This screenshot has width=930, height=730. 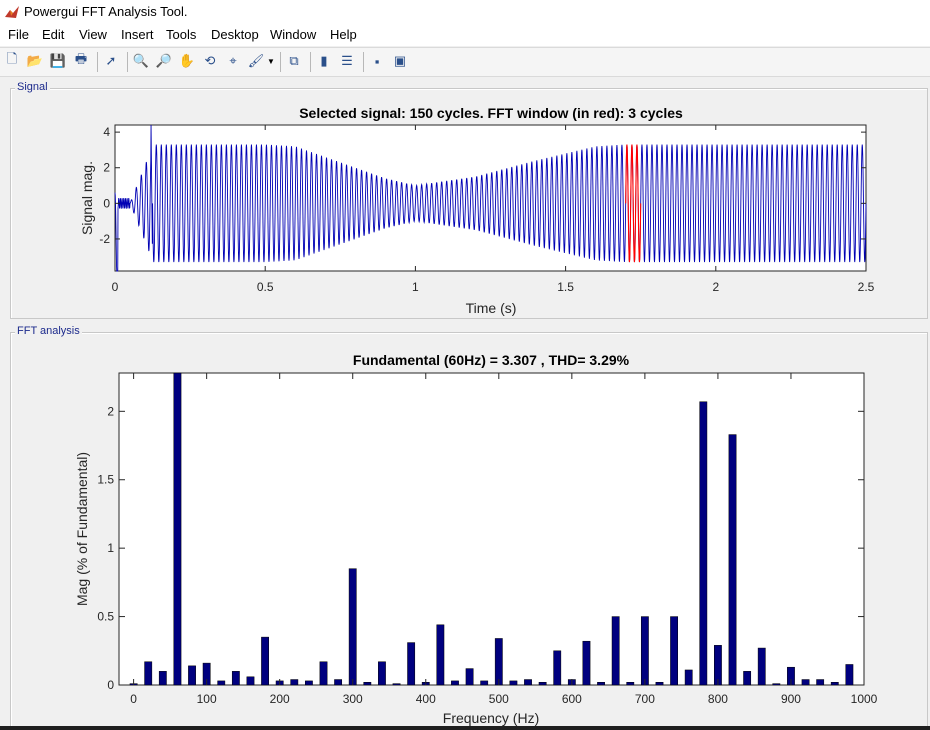 I want to click on menu-file: File, so click(x=18, y=34).